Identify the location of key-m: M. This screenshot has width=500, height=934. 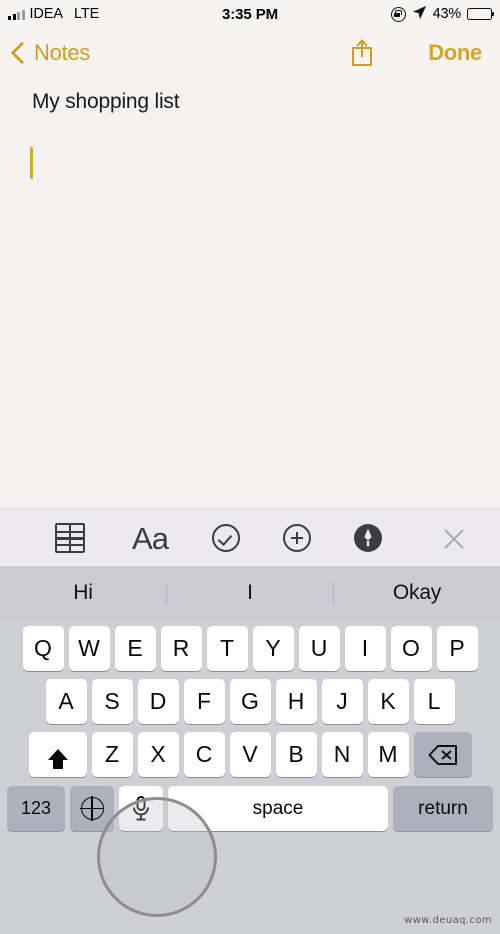
(388, 754).